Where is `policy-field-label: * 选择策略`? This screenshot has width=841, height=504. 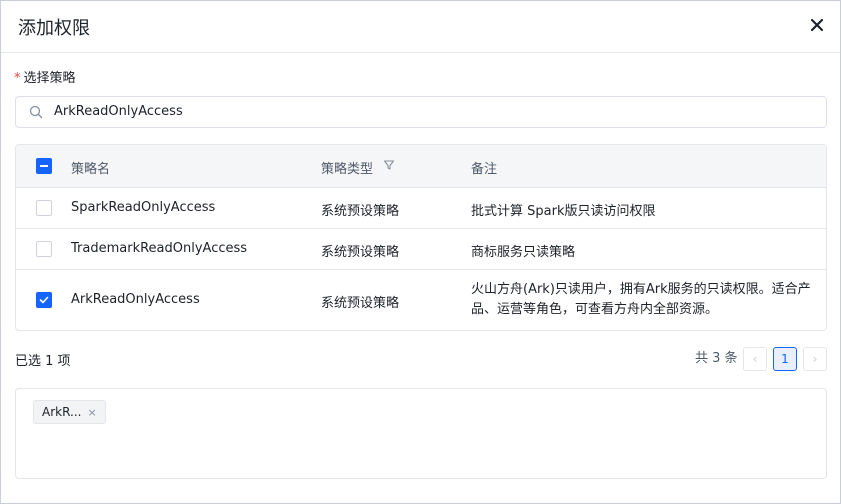 policy-field-label: * 选择策略 is located at coordinates (45, 76).